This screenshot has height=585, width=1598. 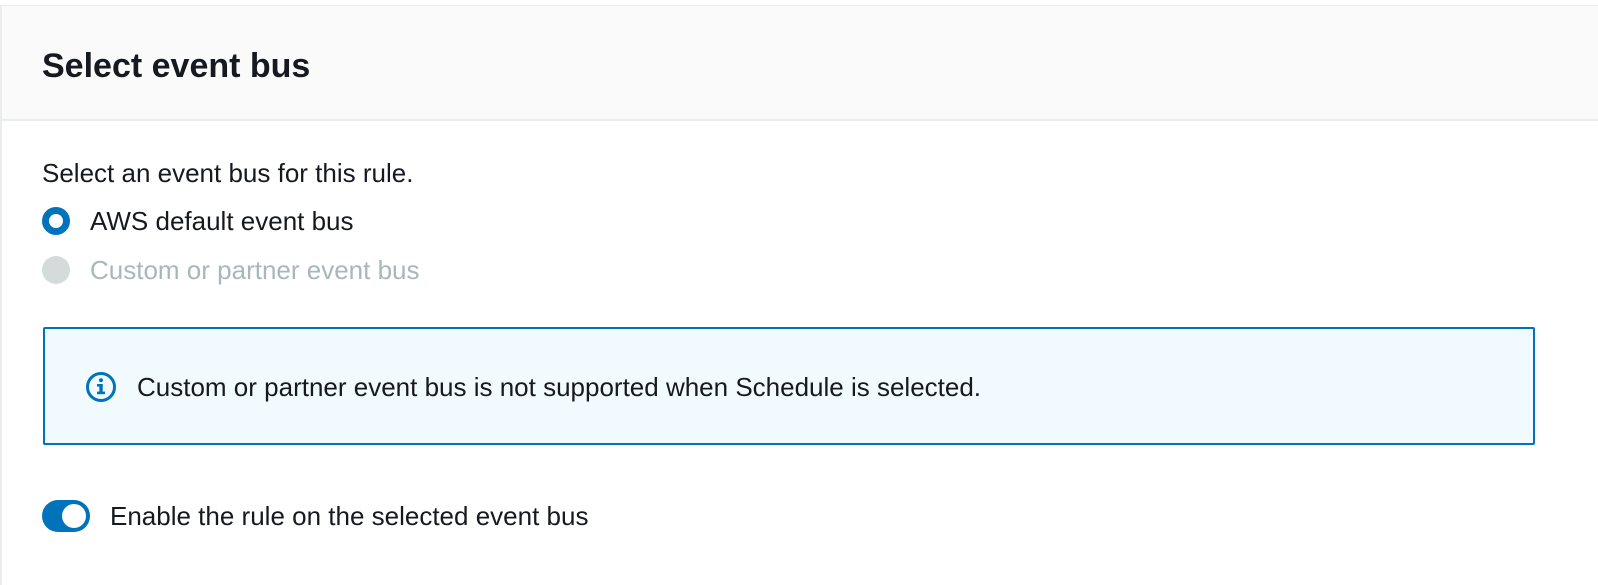 I want to click on radio-custom-or-partner-event-bus: Custom or partner event bus, so click(x=231, y=270).